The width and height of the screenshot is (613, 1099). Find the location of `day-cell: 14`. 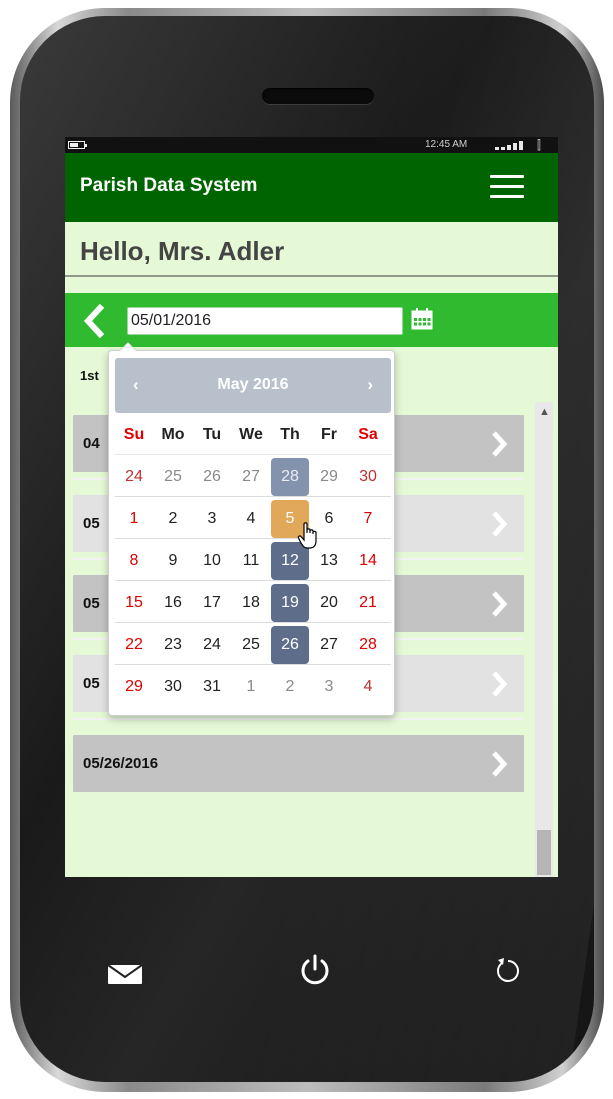

day-cell: 14 is located at coordinates (368, 561).